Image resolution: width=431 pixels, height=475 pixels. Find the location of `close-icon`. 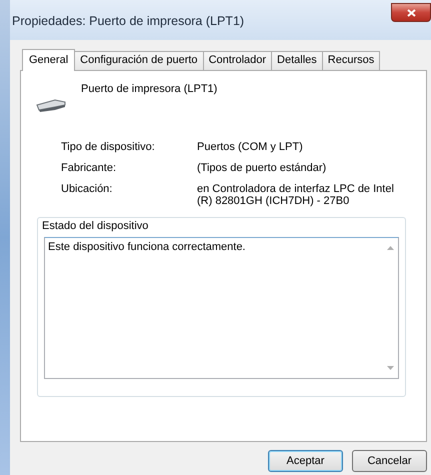

close-icon is located at coordinates (411, 12).